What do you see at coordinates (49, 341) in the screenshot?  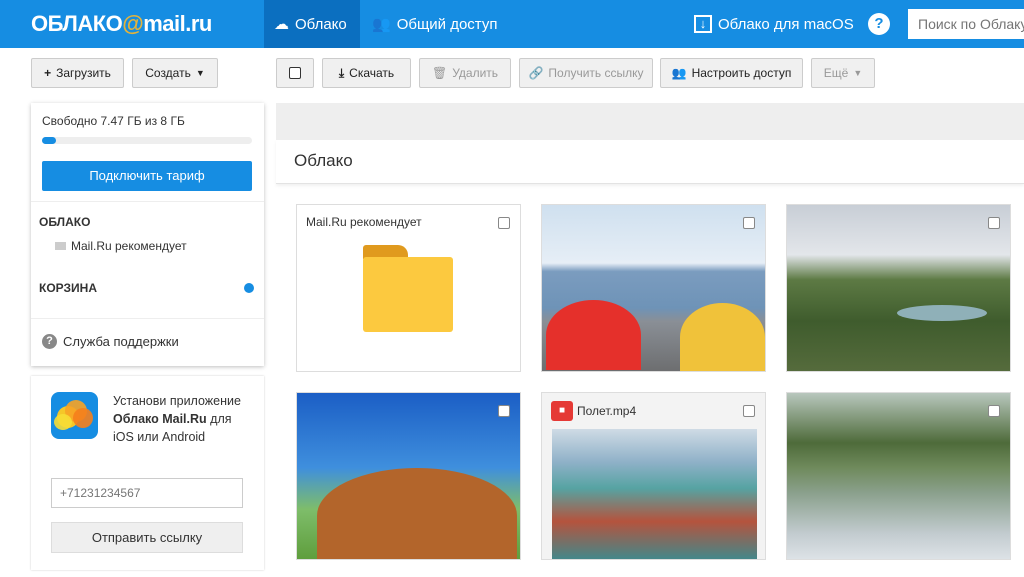 I see `question-icon: ?` at bounding box center [49, 341].